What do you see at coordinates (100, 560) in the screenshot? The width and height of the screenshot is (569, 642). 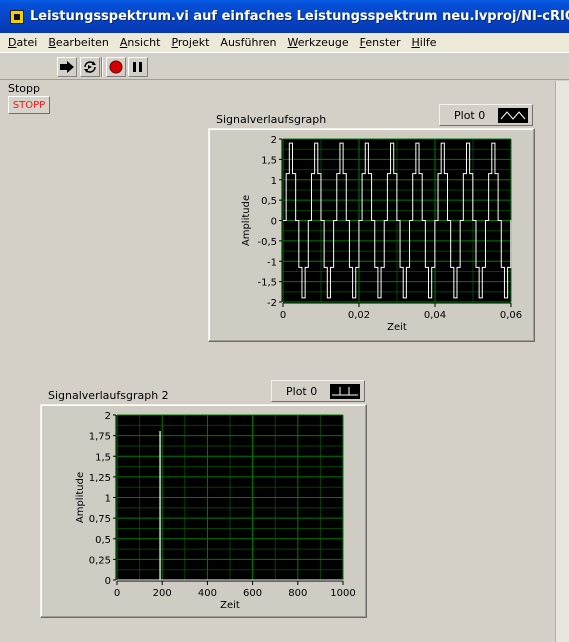 I see `y-tick-label: 0,25` at bounding box center [100, 560].